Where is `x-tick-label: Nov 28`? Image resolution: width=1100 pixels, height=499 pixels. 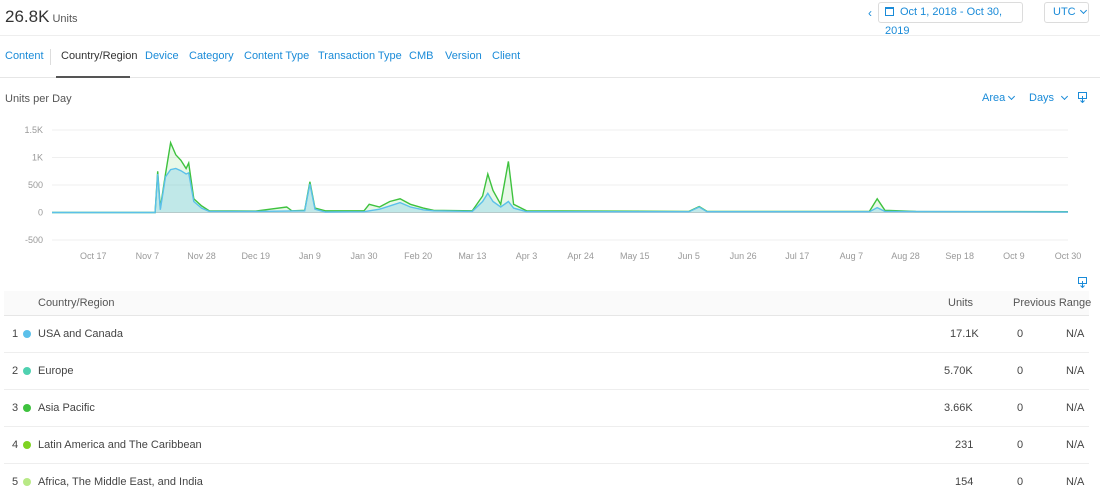 x-tick-label: Nov 28 is located at coordinates (201, 256).